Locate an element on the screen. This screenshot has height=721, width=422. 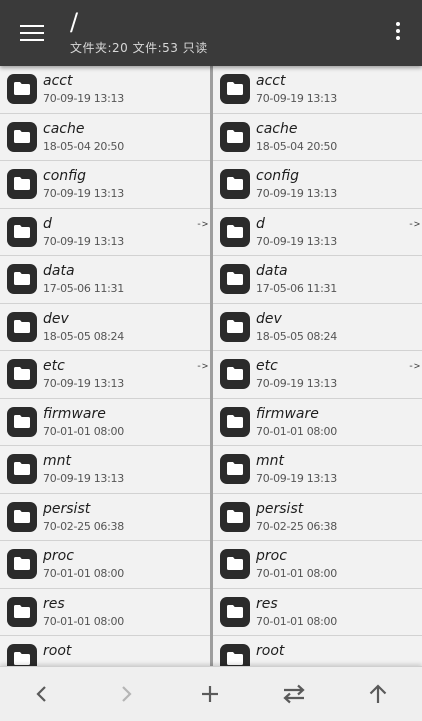
add-button is located at coordinates (210, 694).